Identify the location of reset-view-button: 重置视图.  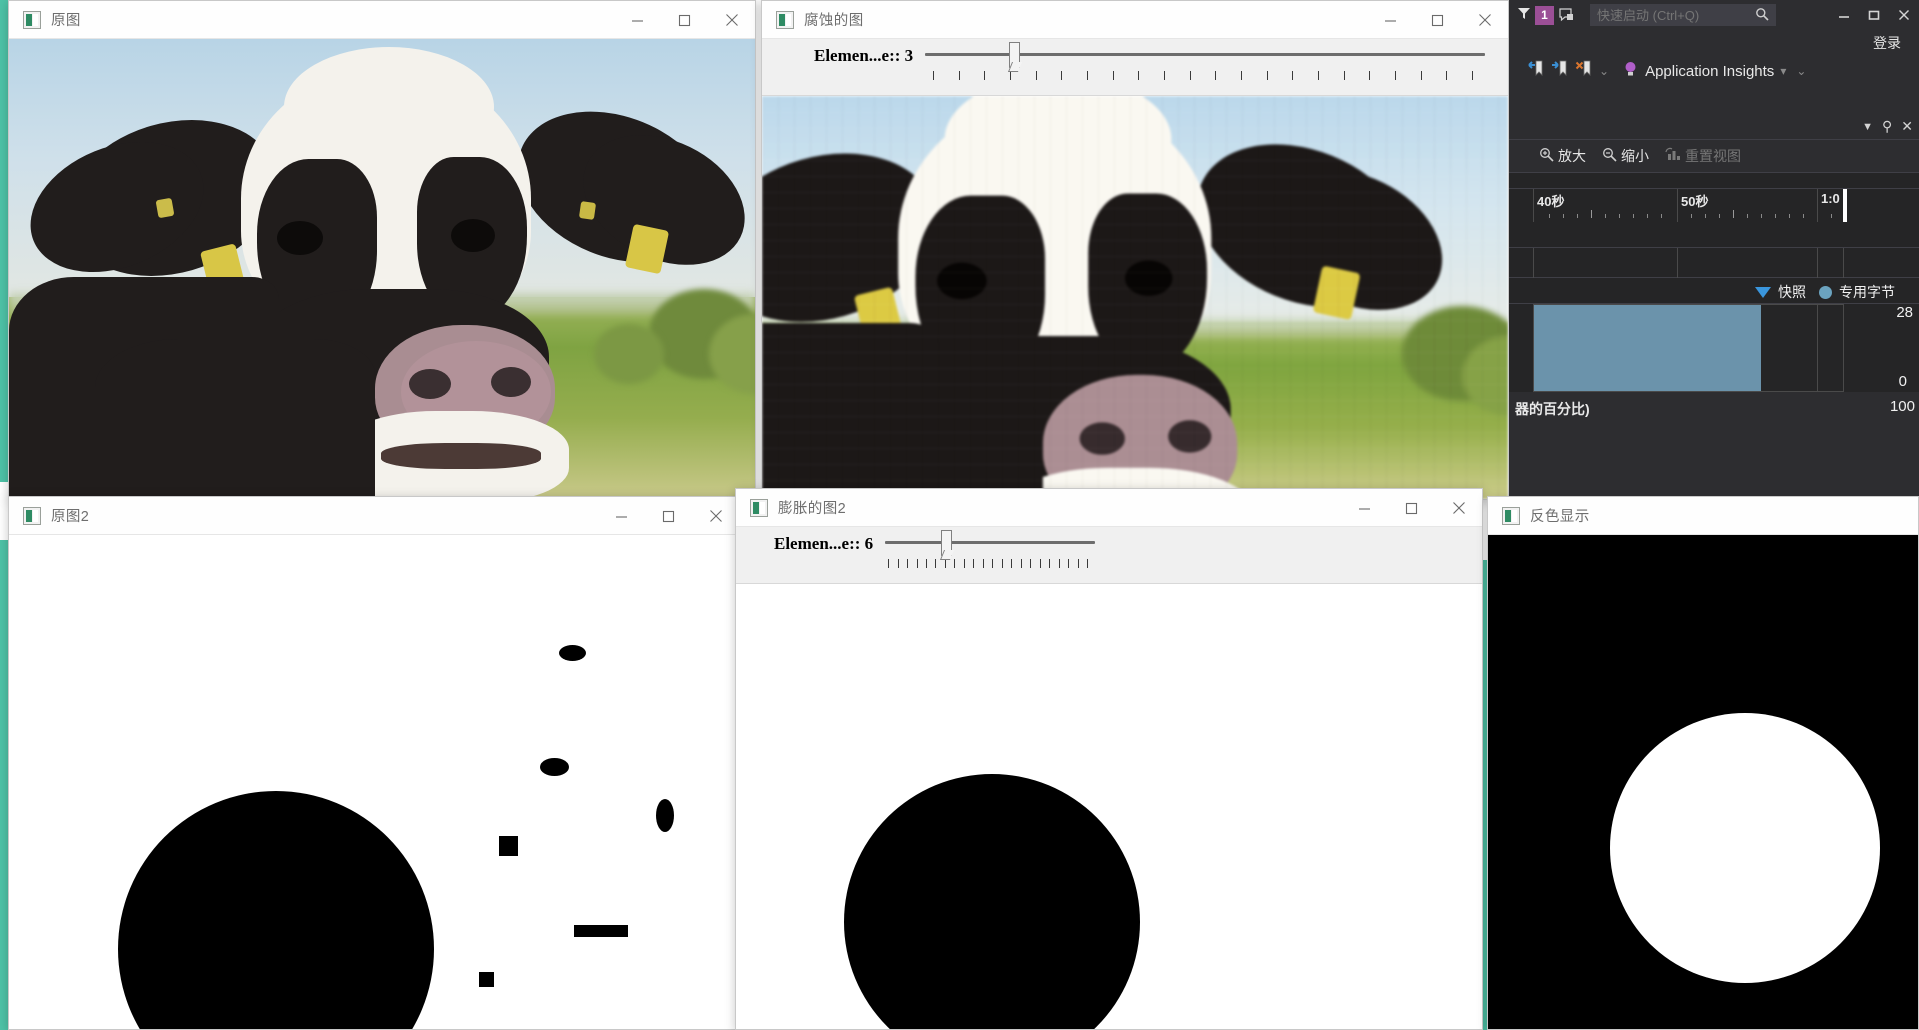
(1703, 156).